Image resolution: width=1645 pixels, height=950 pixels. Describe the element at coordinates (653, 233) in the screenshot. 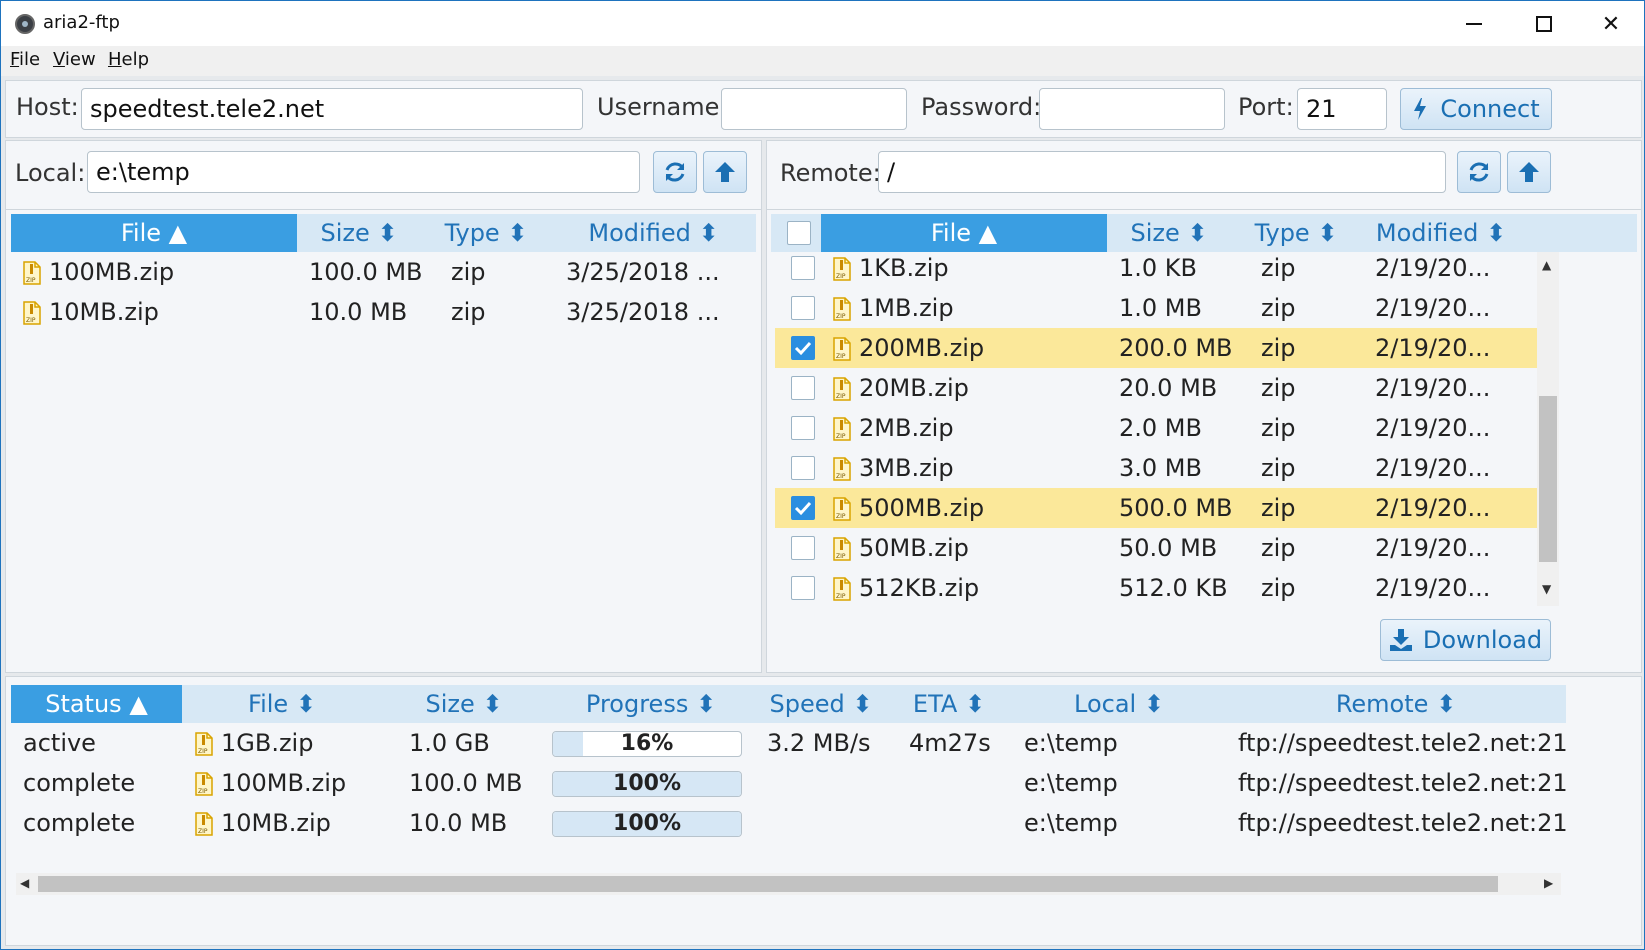

I see `local-col-modified: Modified ⬍` at that location.